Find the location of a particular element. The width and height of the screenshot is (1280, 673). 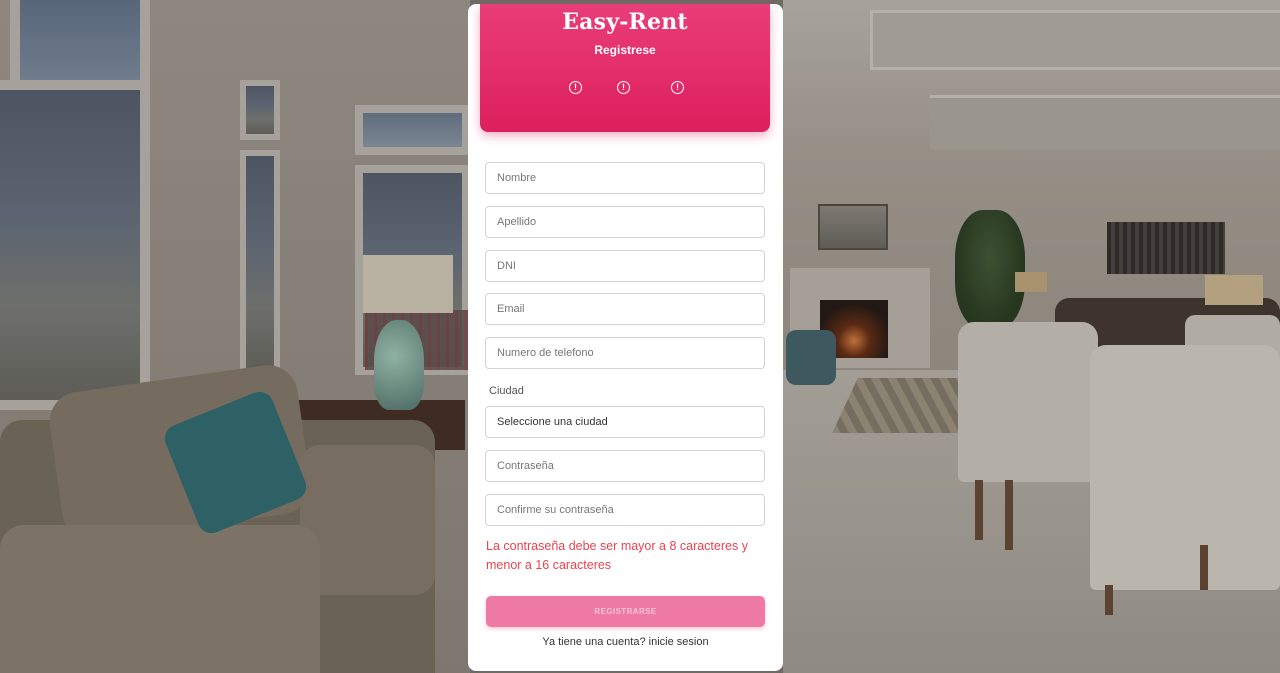

ciudad-label: Ciudad is located at coordinates (506, 391).